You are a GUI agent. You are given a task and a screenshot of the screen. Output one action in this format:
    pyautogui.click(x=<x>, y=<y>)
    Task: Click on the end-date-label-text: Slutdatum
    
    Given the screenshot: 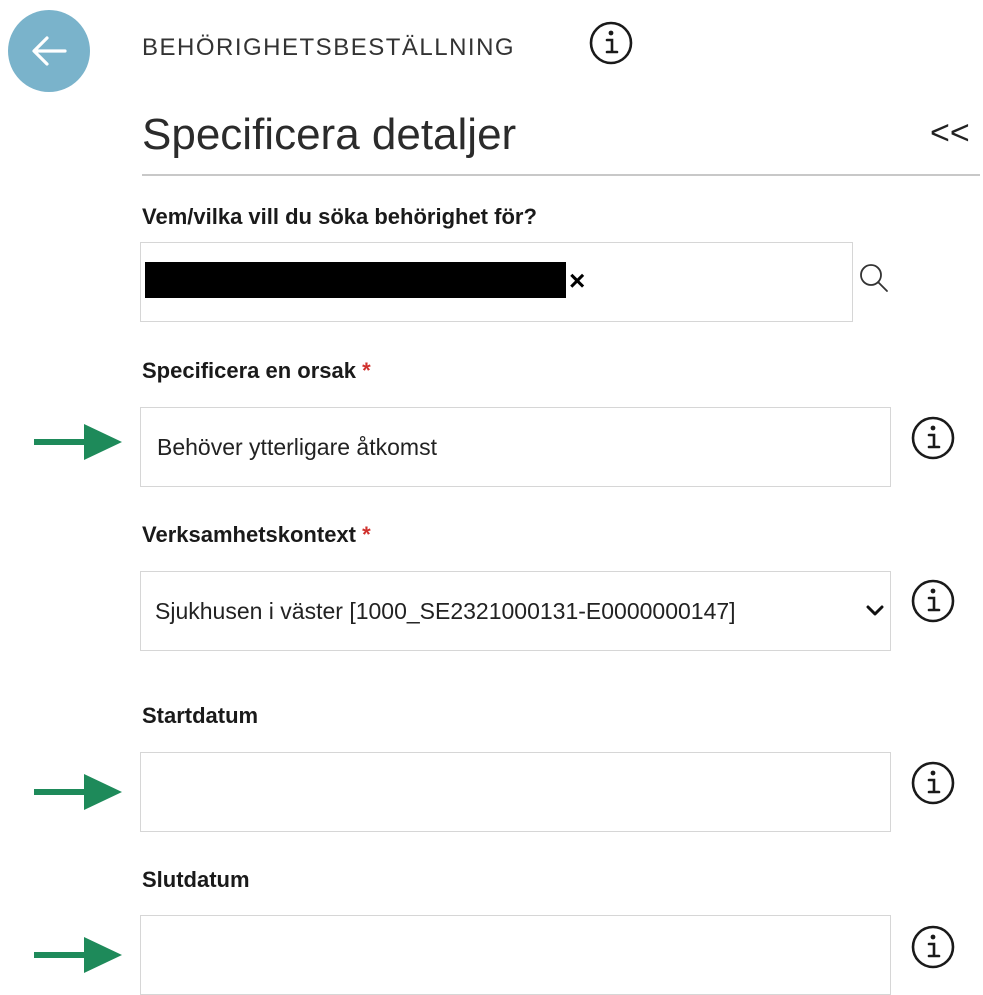 What is the action you would take?
    pyautogui.click(x=196, y=879)
    